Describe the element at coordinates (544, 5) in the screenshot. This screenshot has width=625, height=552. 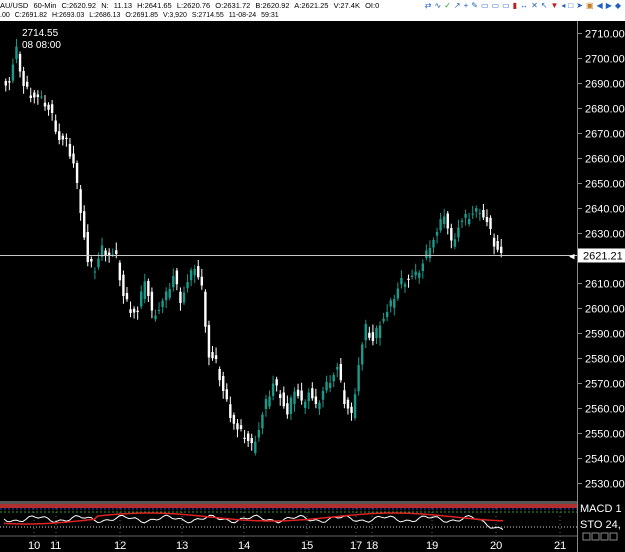
I see `cursor-icon: ↖` at that location.